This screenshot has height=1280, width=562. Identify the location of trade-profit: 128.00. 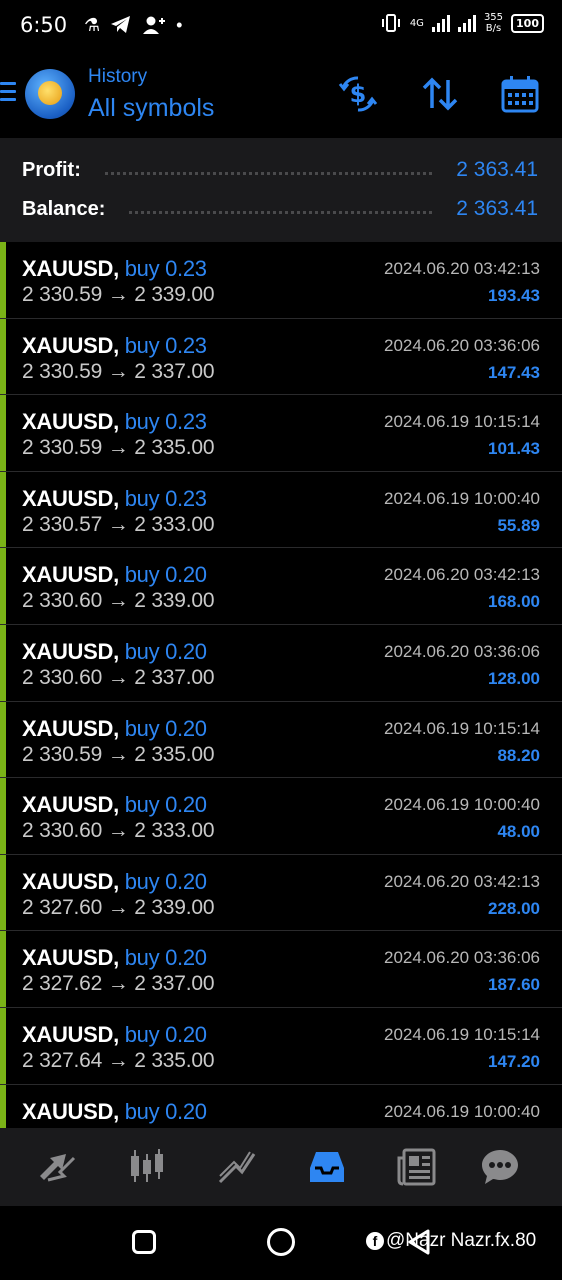
(514, 678).